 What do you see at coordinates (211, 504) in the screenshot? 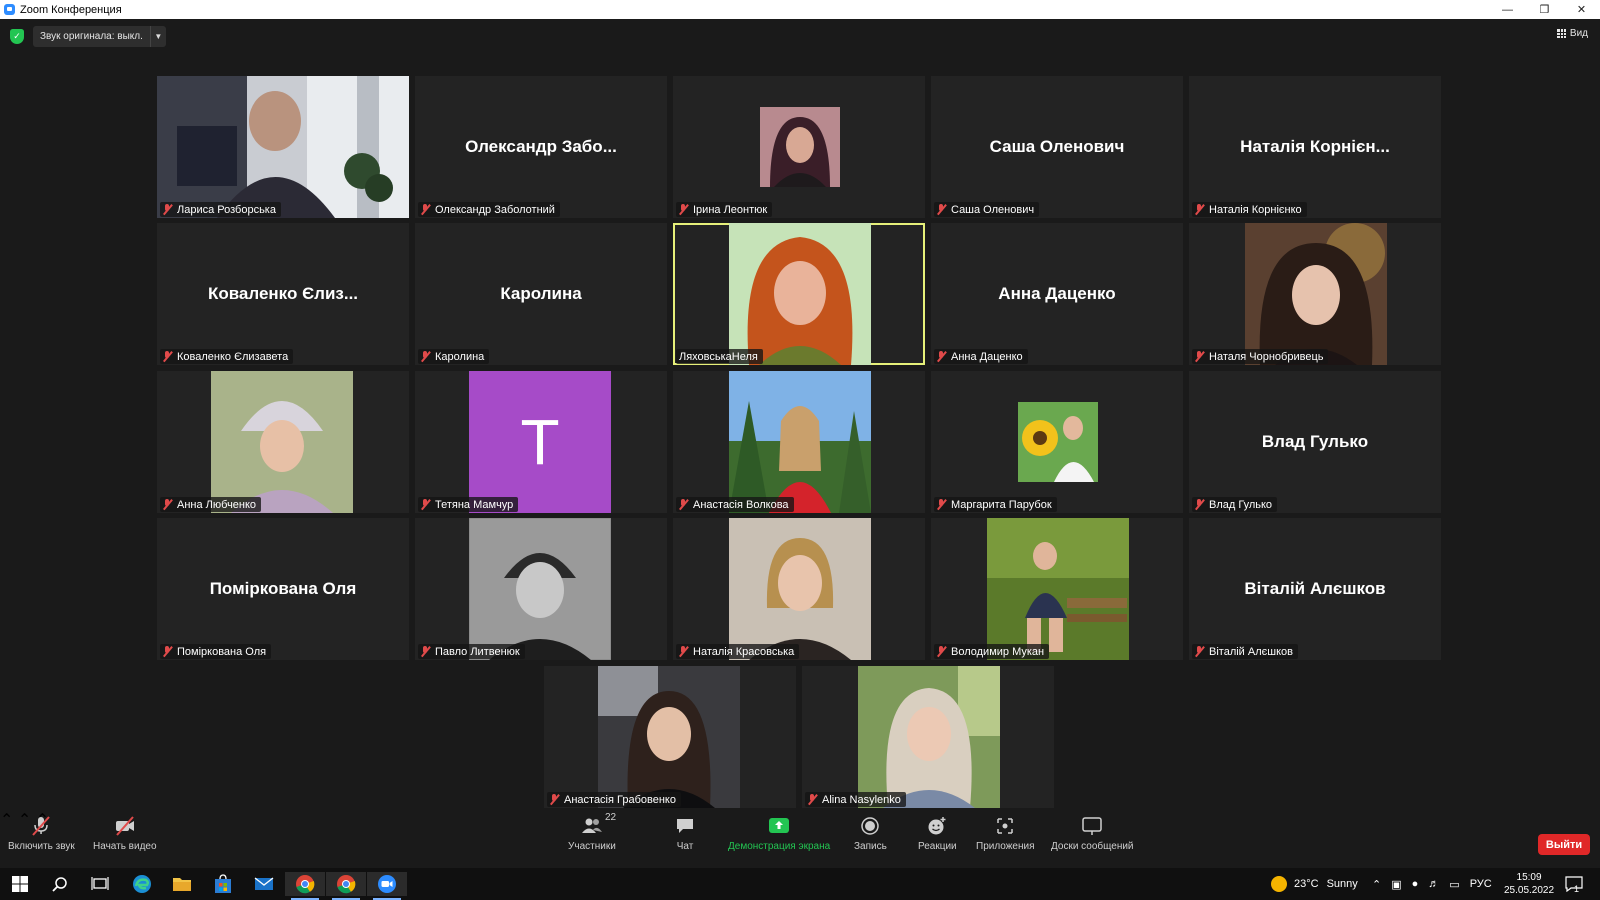
I see `participant-name-label: Анна Любченко` at bounding box center [211, 504].